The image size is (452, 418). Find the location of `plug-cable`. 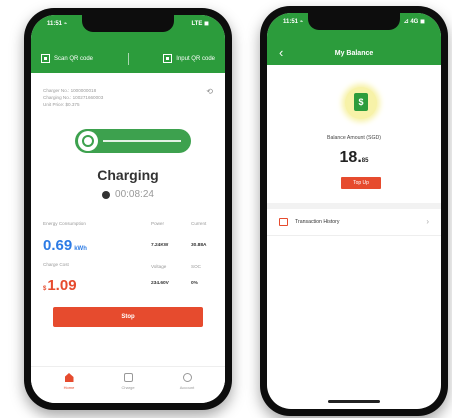

plug-cable is located at coordinates (142, 141).